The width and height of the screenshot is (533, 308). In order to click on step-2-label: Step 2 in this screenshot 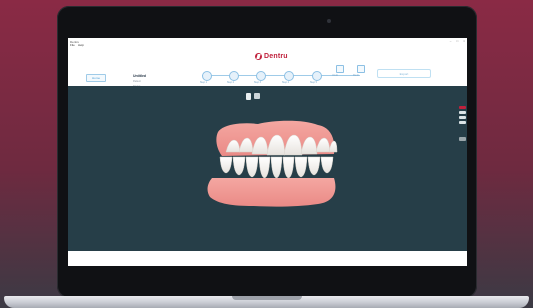, I will do `click(230, 82)`.